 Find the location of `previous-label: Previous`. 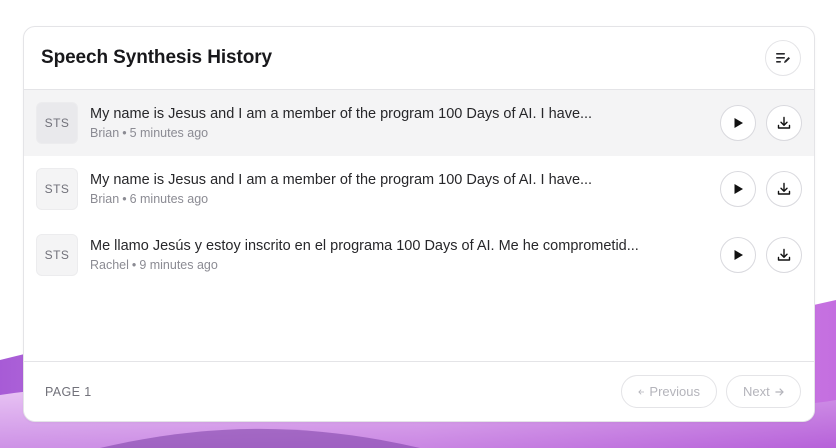

previous-label: Previous is located at coordinates (674, 391).